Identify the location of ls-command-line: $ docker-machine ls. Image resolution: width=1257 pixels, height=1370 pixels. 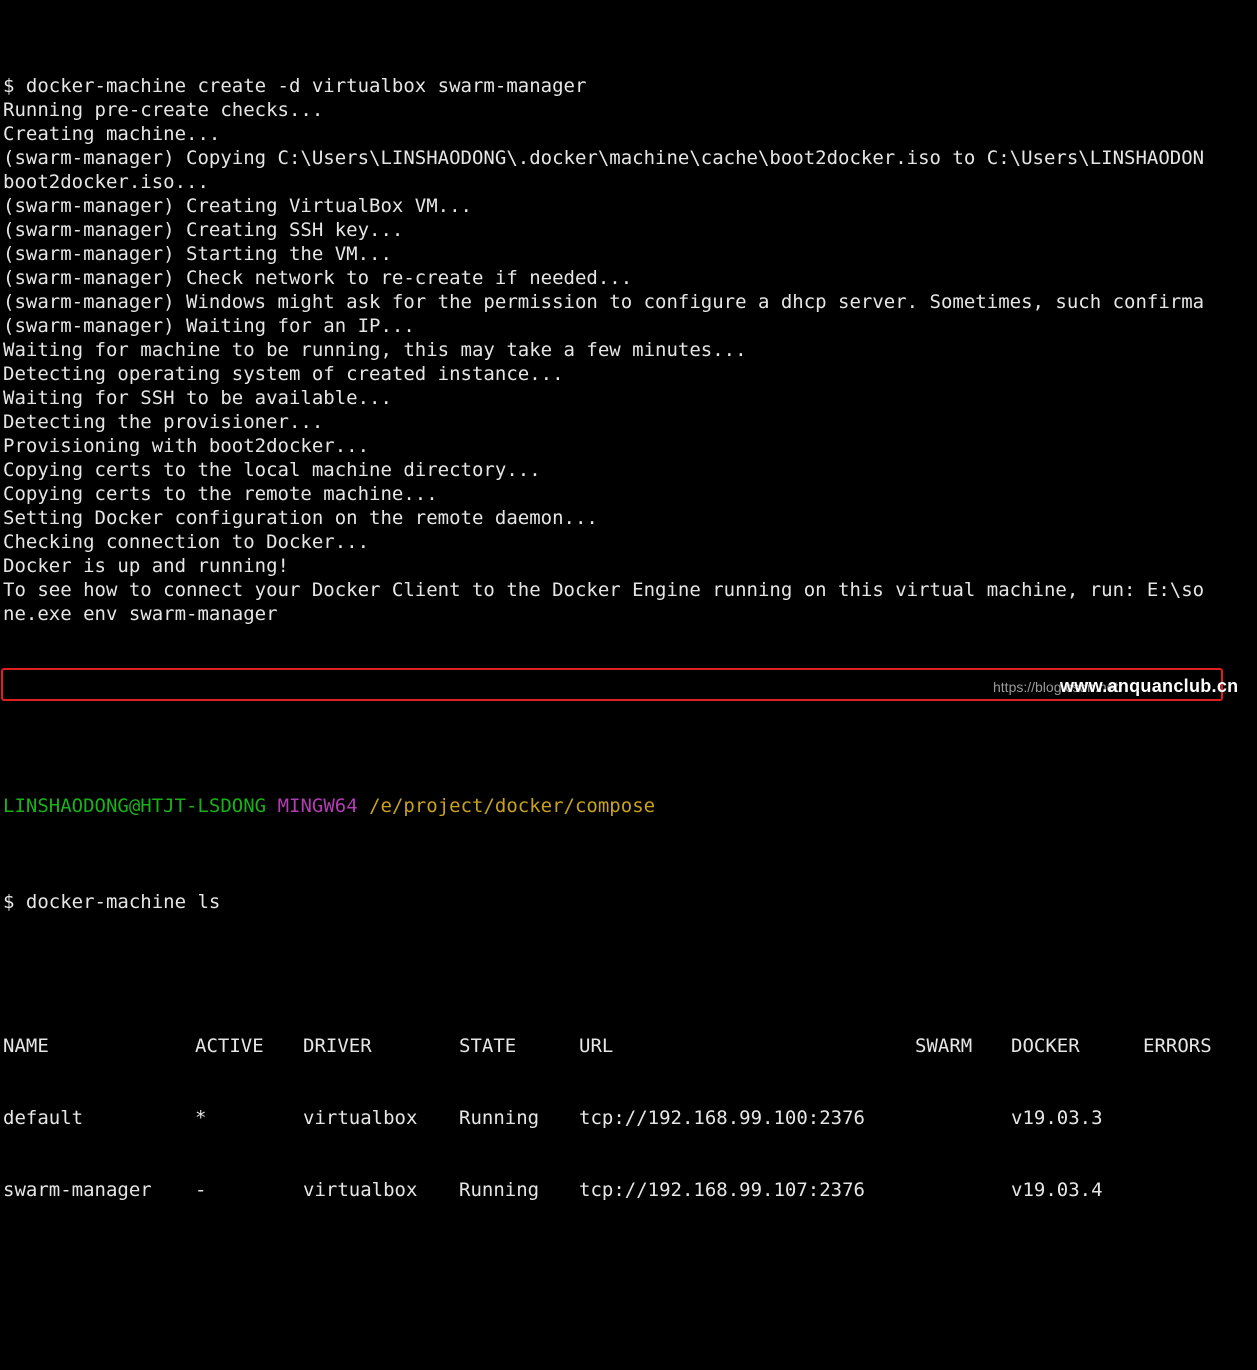
(112, 902).